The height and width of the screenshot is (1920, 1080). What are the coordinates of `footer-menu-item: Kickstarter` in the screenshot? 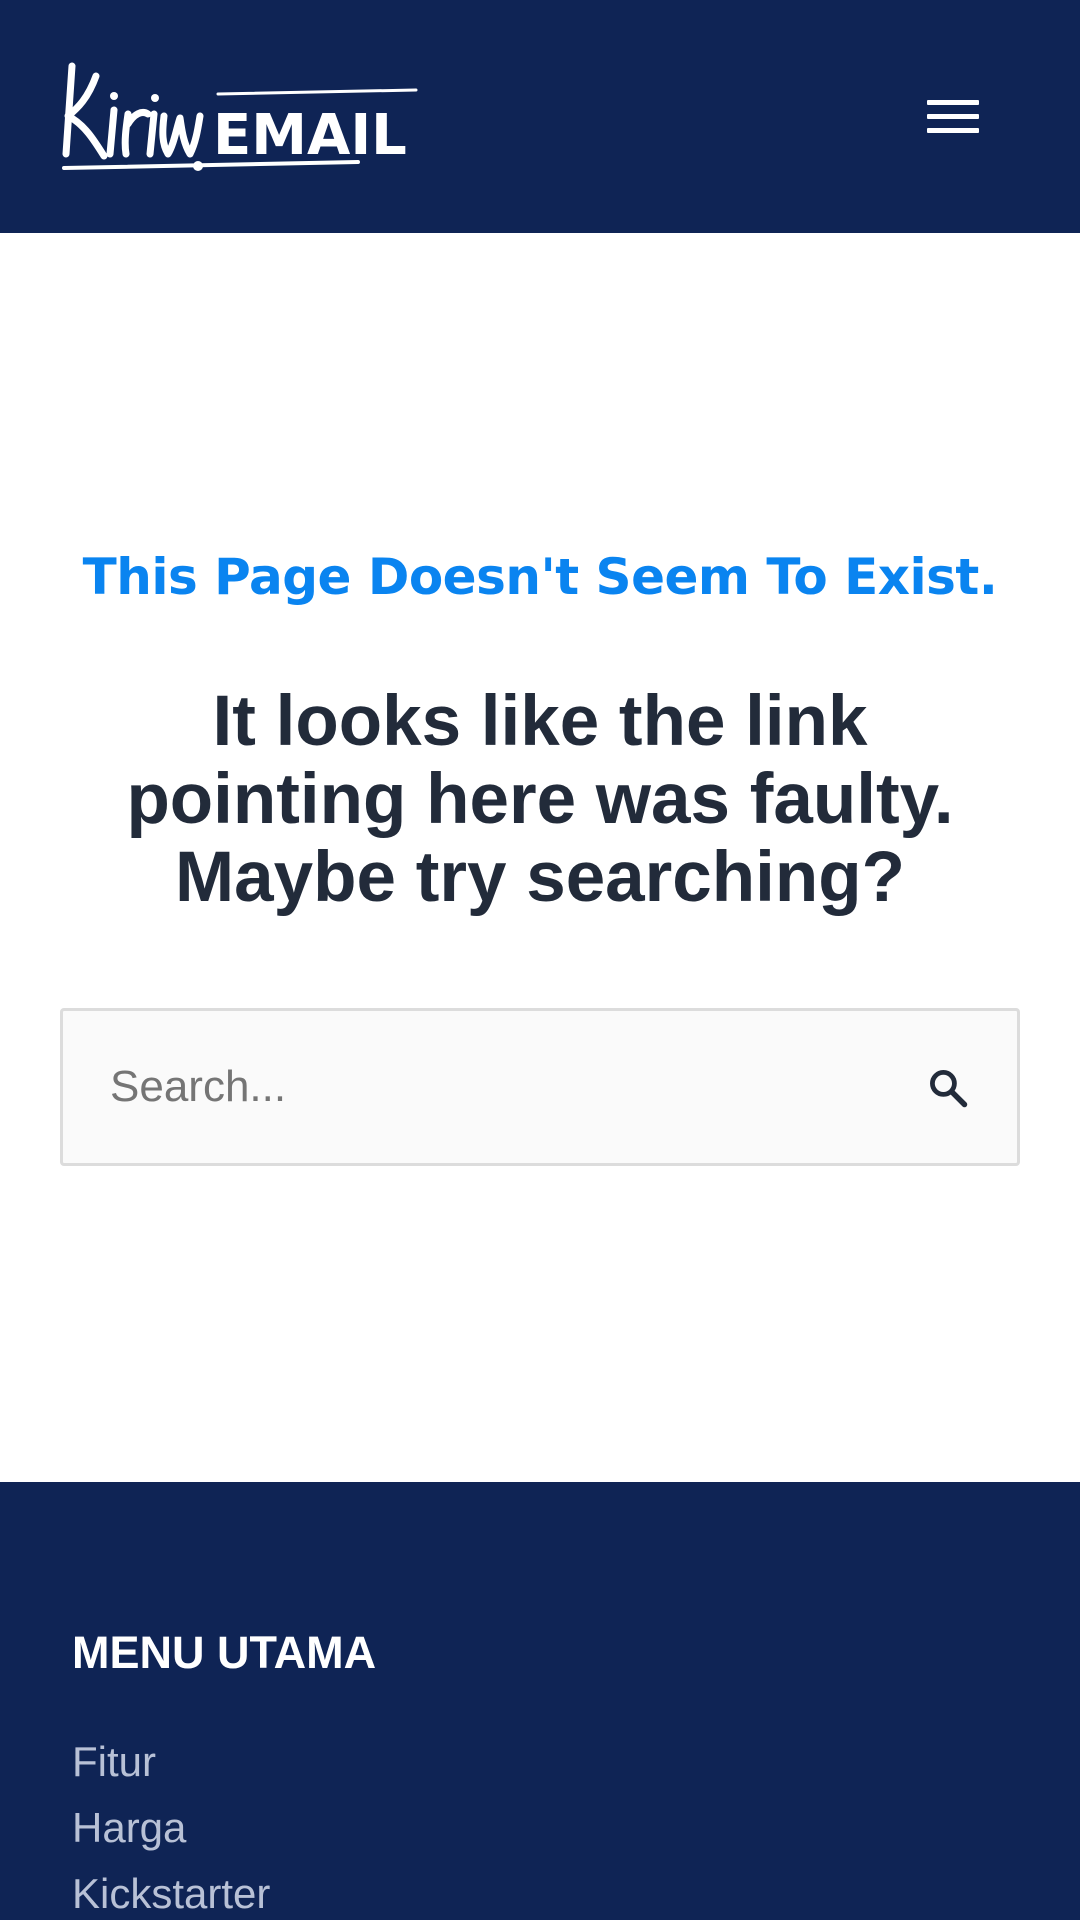 It's located at (171, 1895).